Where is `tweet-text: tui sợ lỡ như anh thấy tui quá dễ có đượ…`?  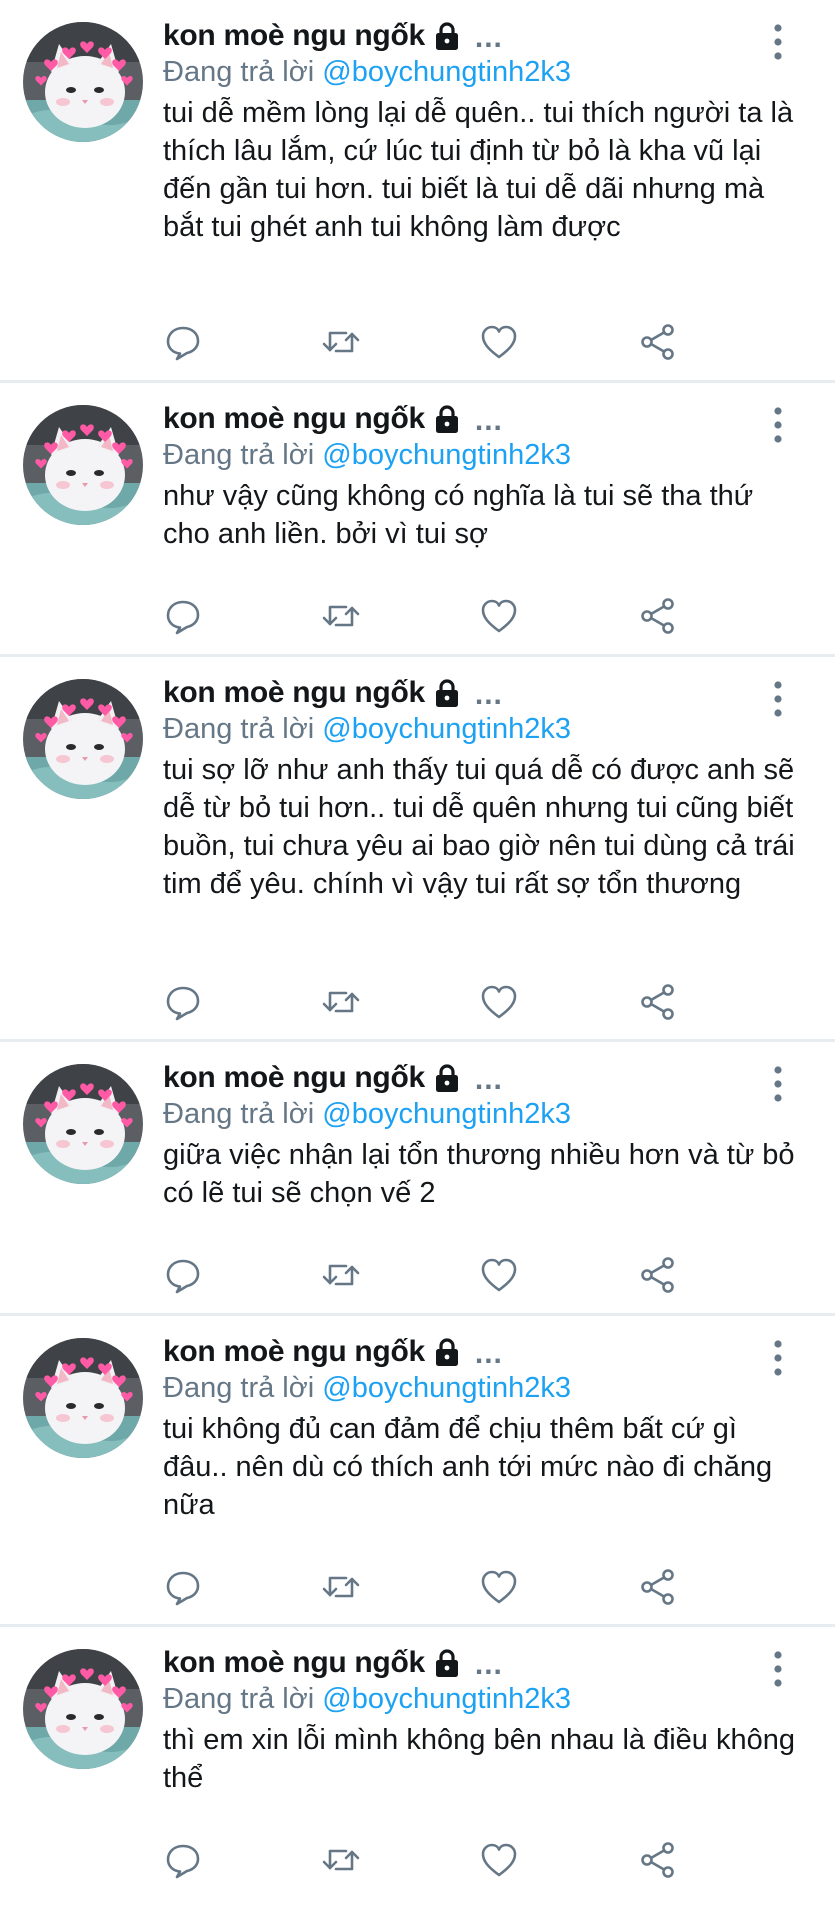
tweet-text: tui sợ lỡ như anh thấy tui quá dễ có đượ… is located at coordinates (479, 827).